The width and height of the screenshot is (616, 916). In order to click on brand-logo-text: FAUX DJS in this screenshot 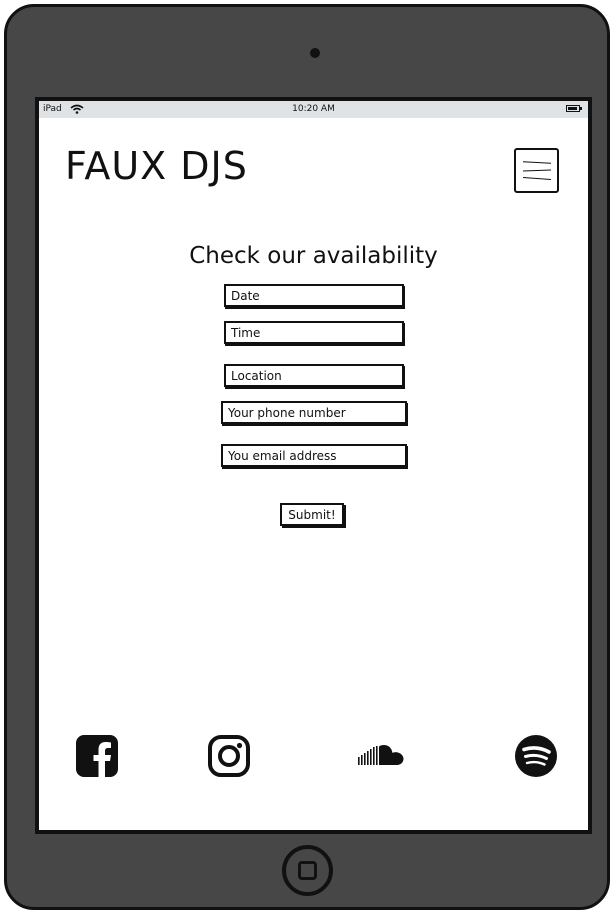, I will do `click(156, 166)`.